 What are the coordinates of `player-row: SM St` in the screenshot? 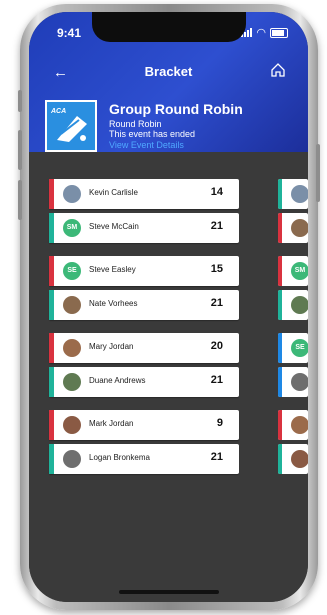 It's located at (293, 271).